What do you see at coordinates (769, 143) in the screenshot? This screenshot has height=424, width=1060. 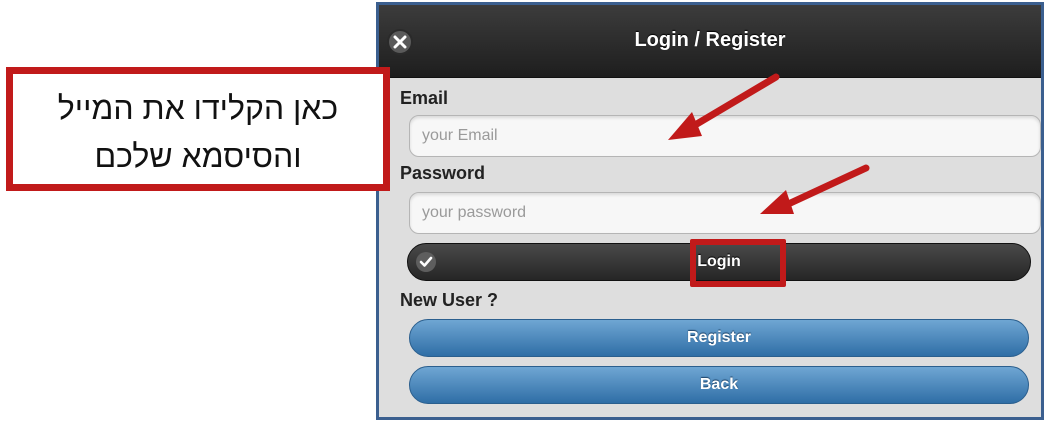 I see `annotation-arrows` at bounding box center [769, 143].